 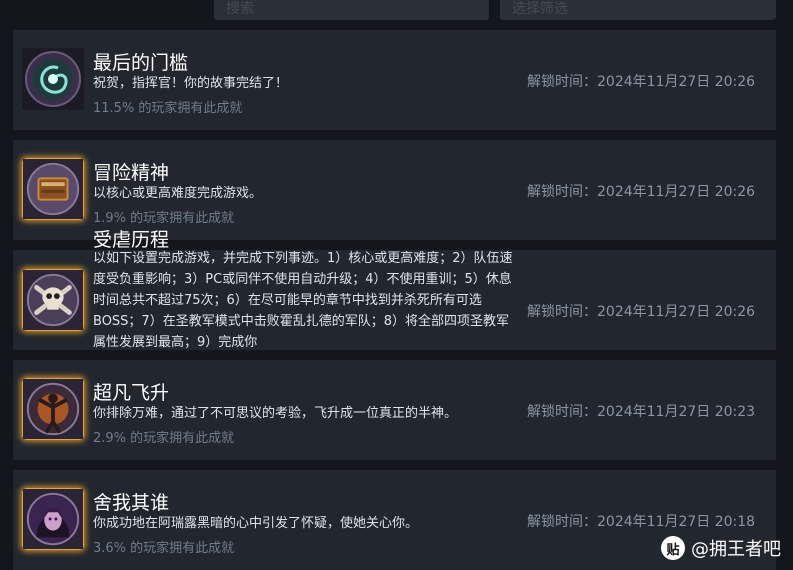 What do you see at coordinates (53, 409) in the screenshot?
I see `ascending-figure-icon` at bounding box center [53, 409].